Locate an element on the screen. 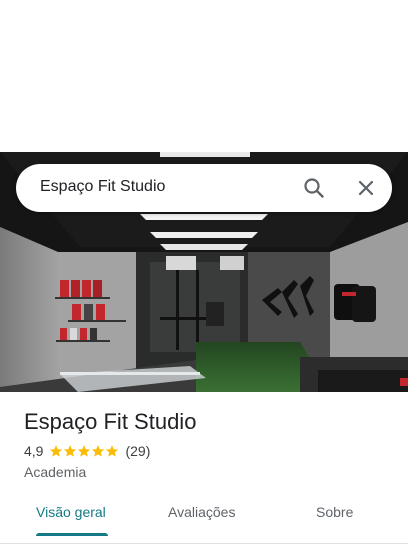 The image size is (408, 544). review-count: (29) is located at coordinates (137, 451).